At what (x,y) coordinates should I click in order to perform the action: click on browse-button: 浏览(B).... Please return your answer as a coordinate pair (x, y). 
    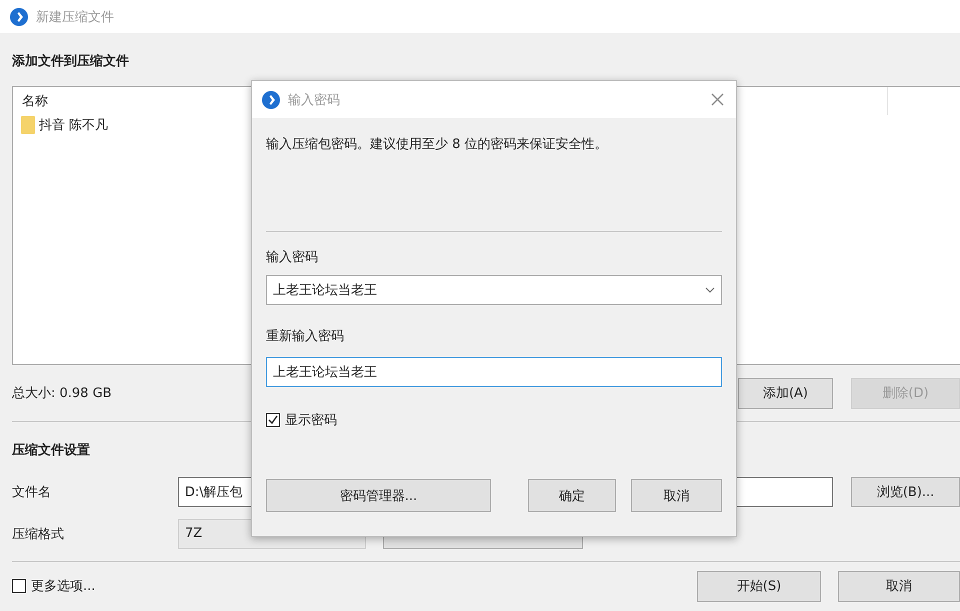
    Looking at the image, I should click on (905, 491).